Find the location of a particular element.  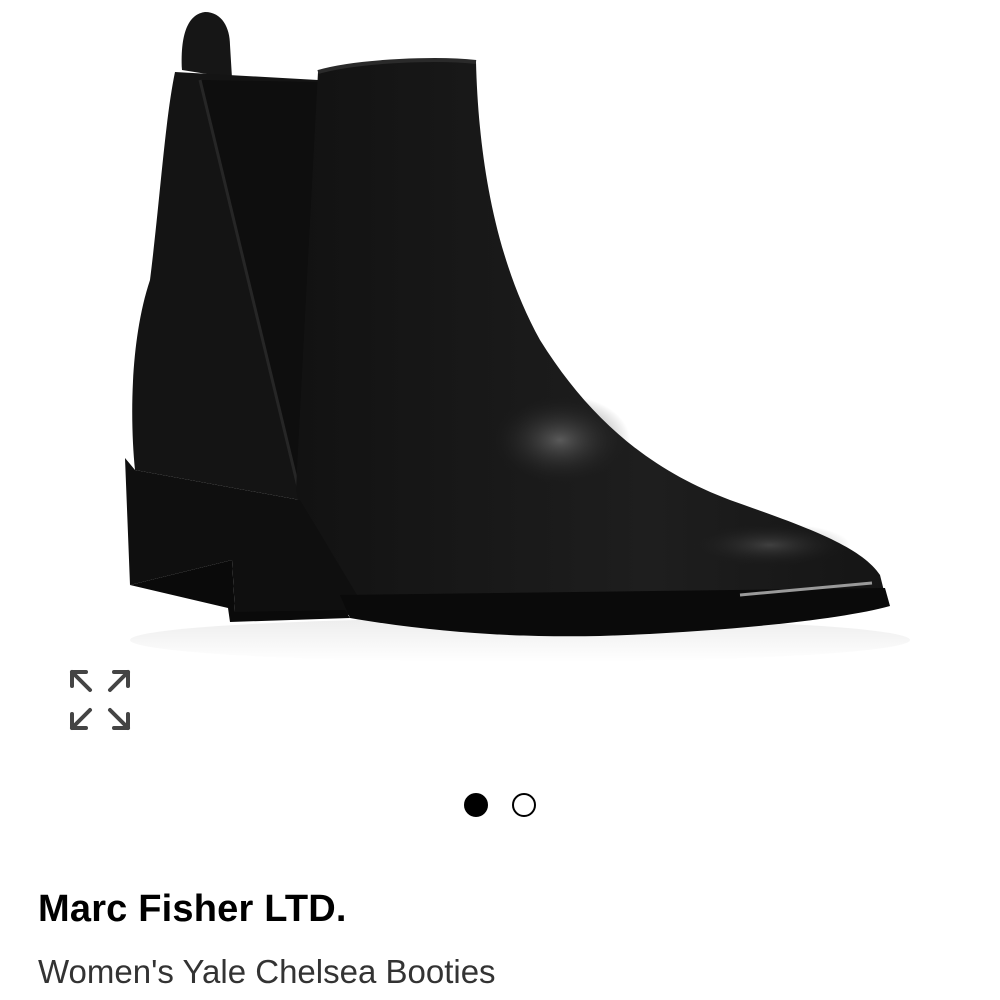

product-brand: Marc Fisher LTD. is located at coordinates (192, 909).